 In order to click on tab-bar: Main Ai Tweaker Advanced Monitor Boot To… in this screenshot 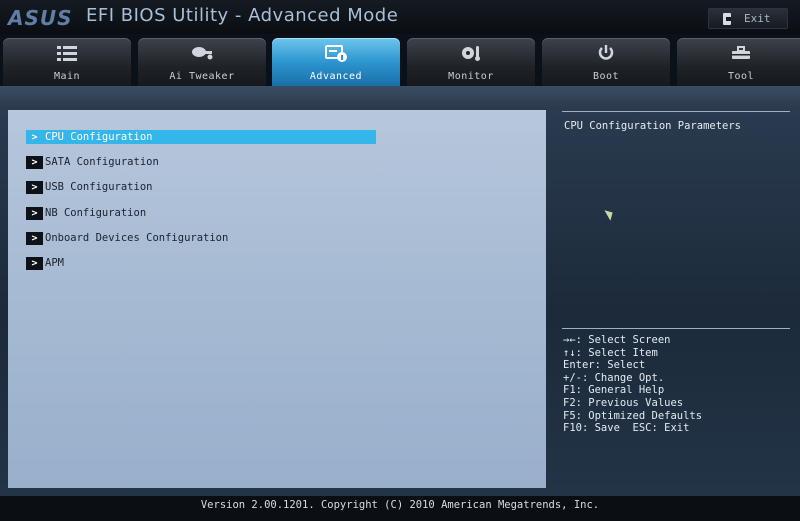, I will do `click(400, 62)`.